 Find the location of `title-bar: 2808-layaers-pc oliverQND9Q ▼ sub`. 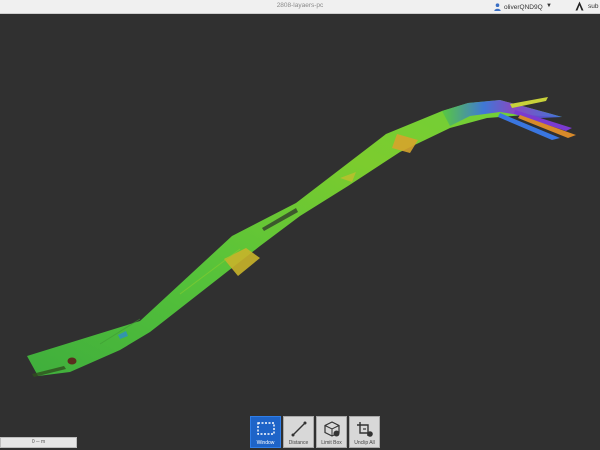

title-bar: 2808-layaers-pc oliverQND9Q ▼ sub is located at coordinates (300, 7).